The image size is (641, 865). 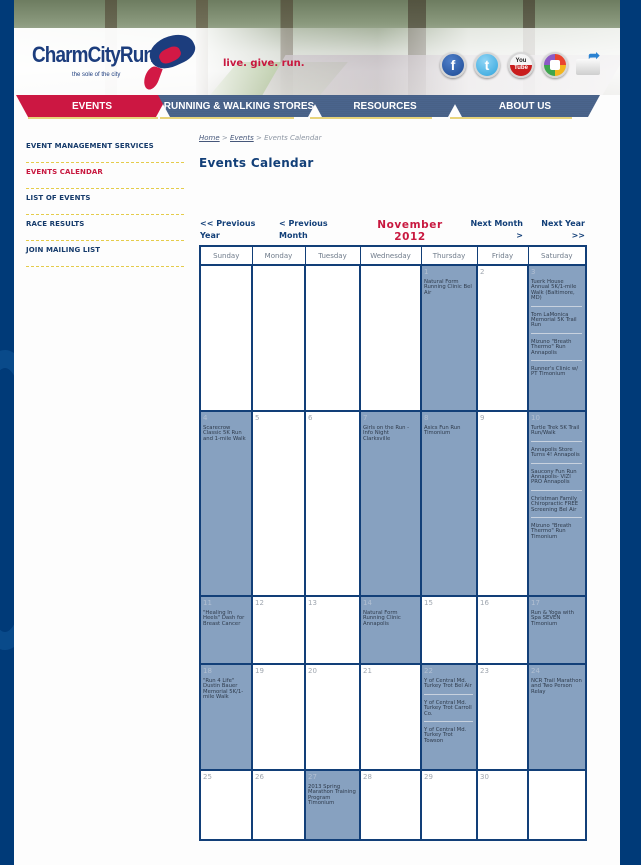 I want to click on calendar-event-link: Tom LaMonica Memorial 5K Trail Run, so click(x=557, y=320).